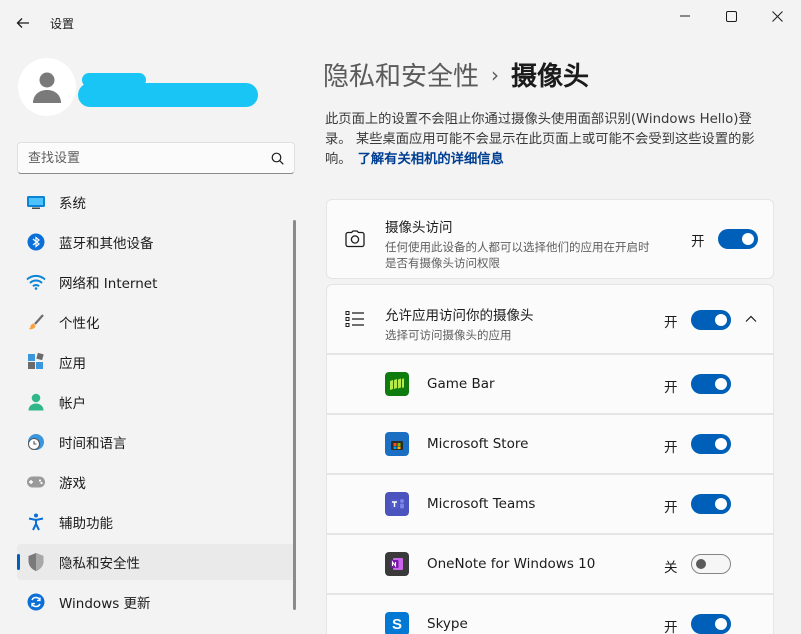 Image resolution: width=801 pixels, height=634 pixels. What do you see at coordinates (448, 335) in the screenshot?
I see `app-access-subtitle: 选择可访问摄像头的应用` at bounding box center [448, 335].